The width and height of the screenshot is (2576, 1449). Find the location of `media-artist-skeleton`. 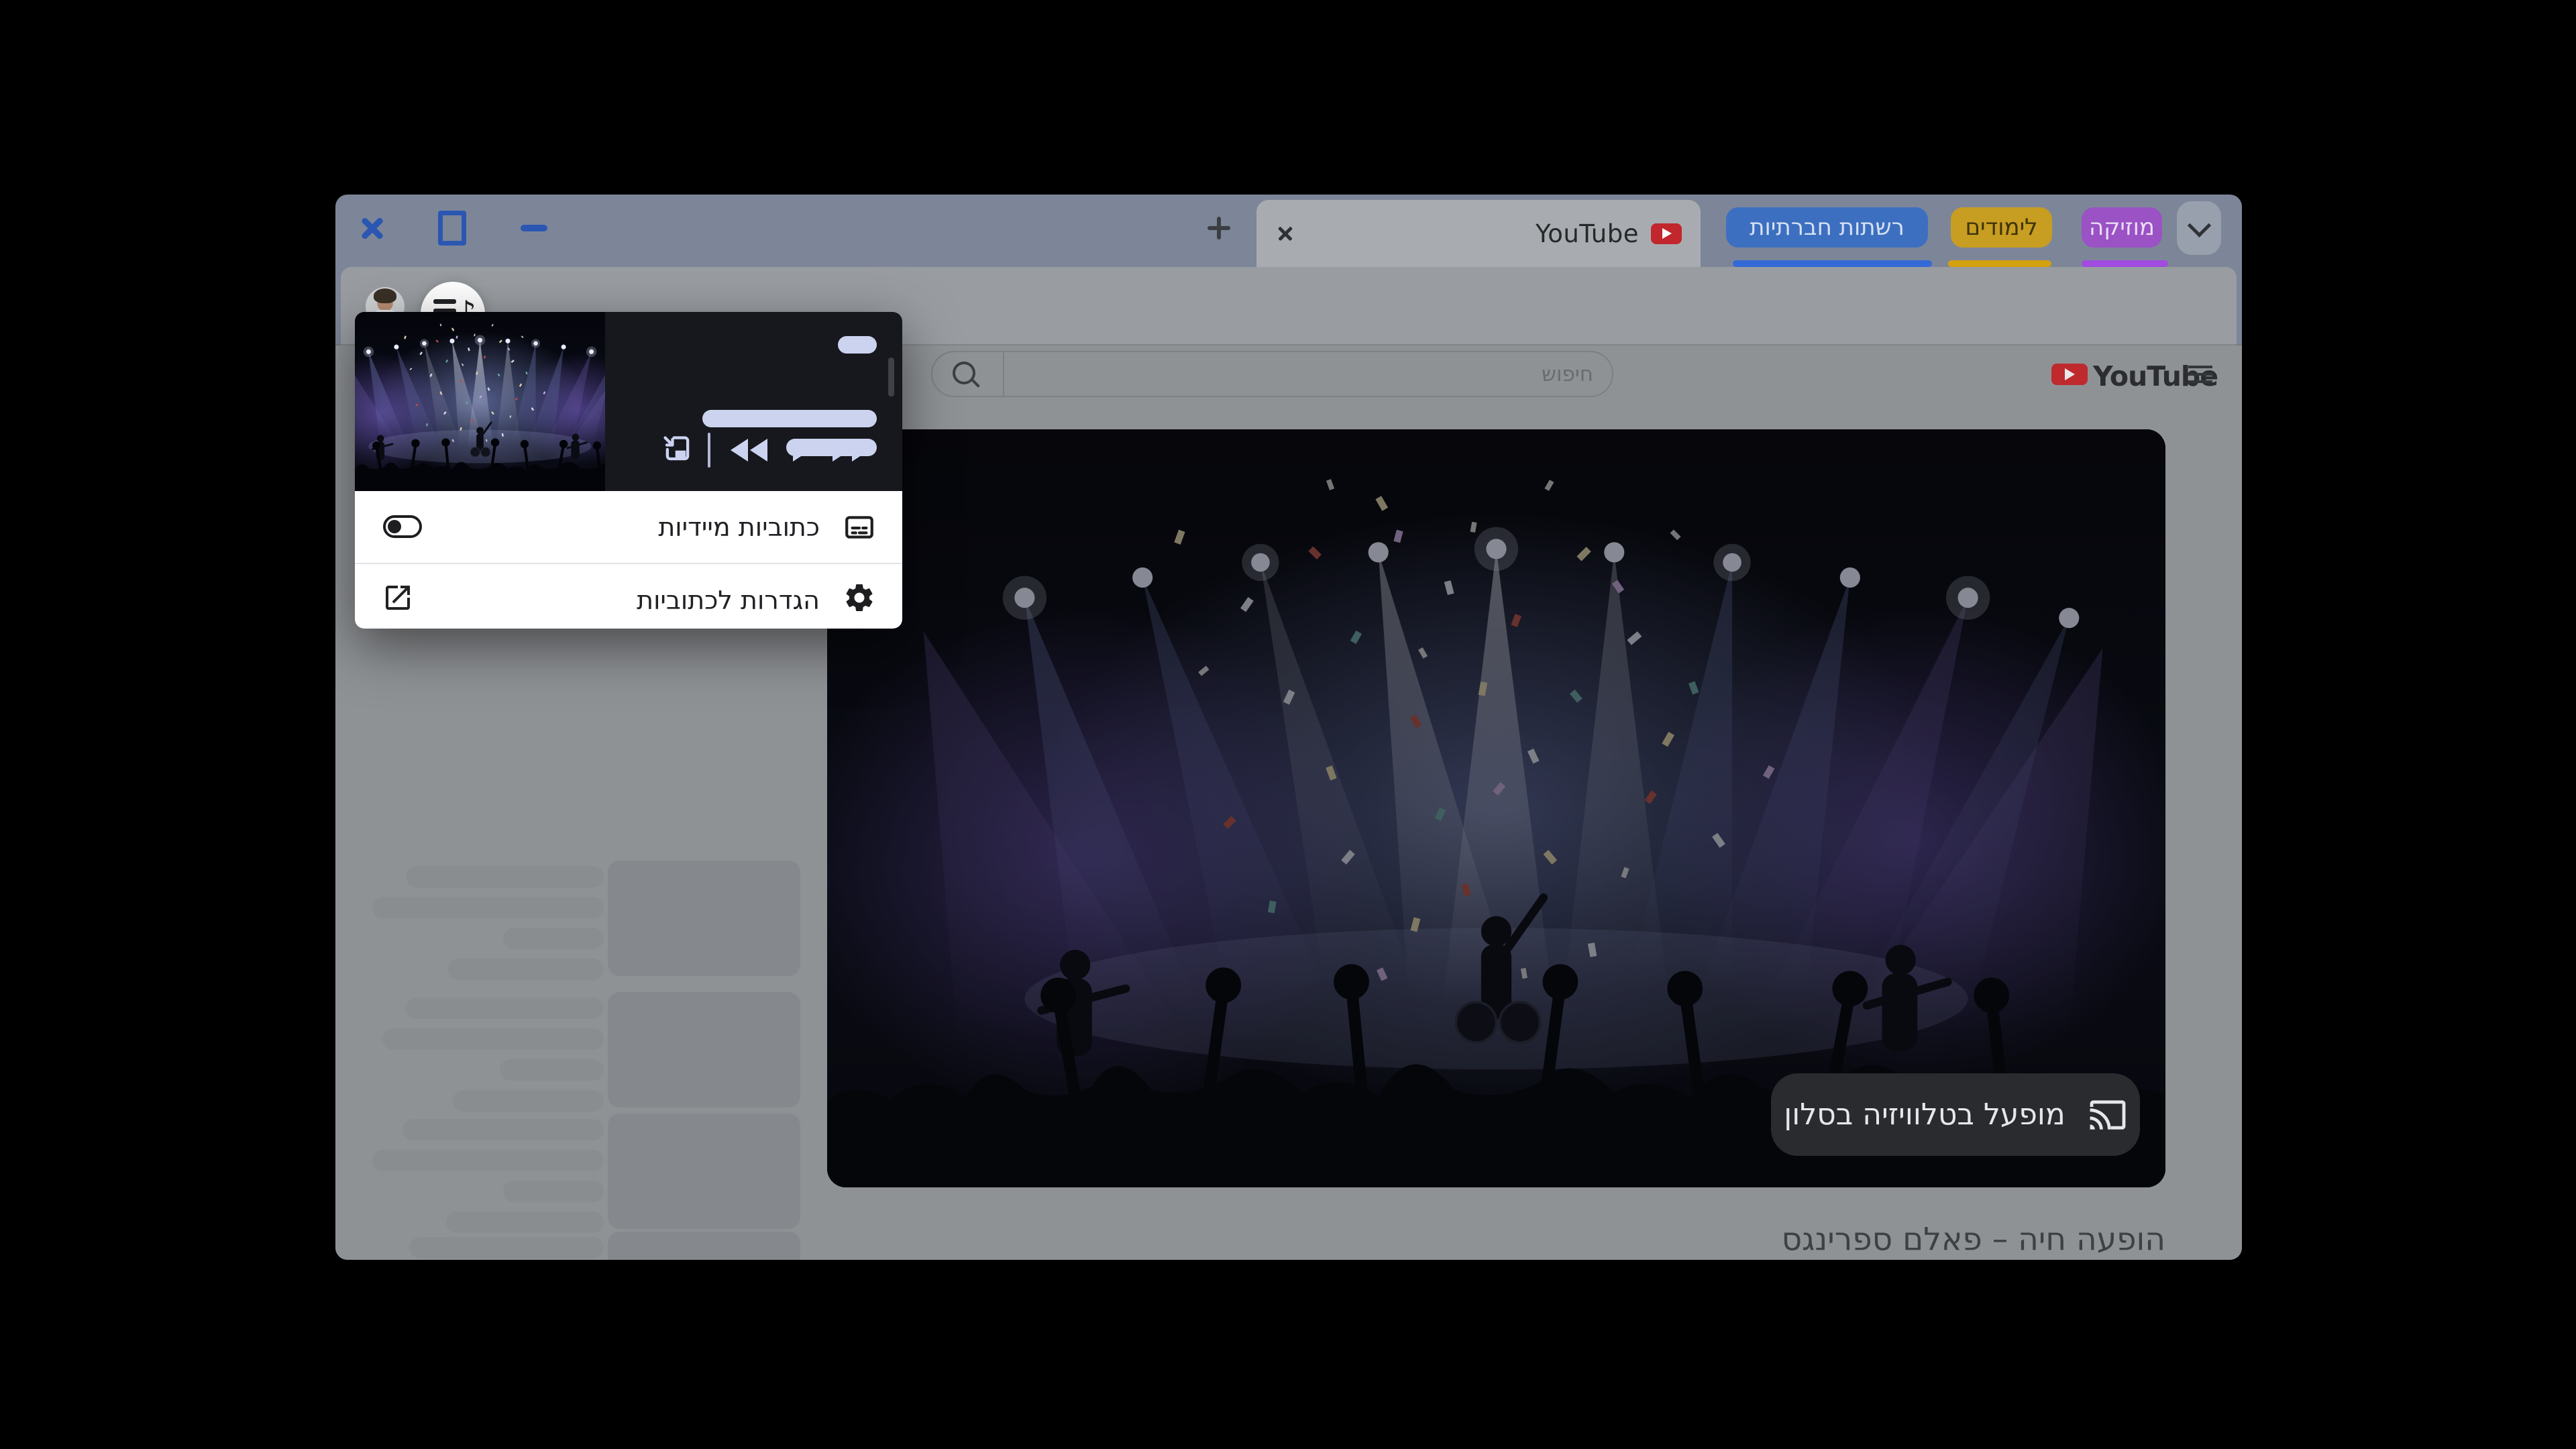

media-artist-skeleton is located at coordinates (789, 418).